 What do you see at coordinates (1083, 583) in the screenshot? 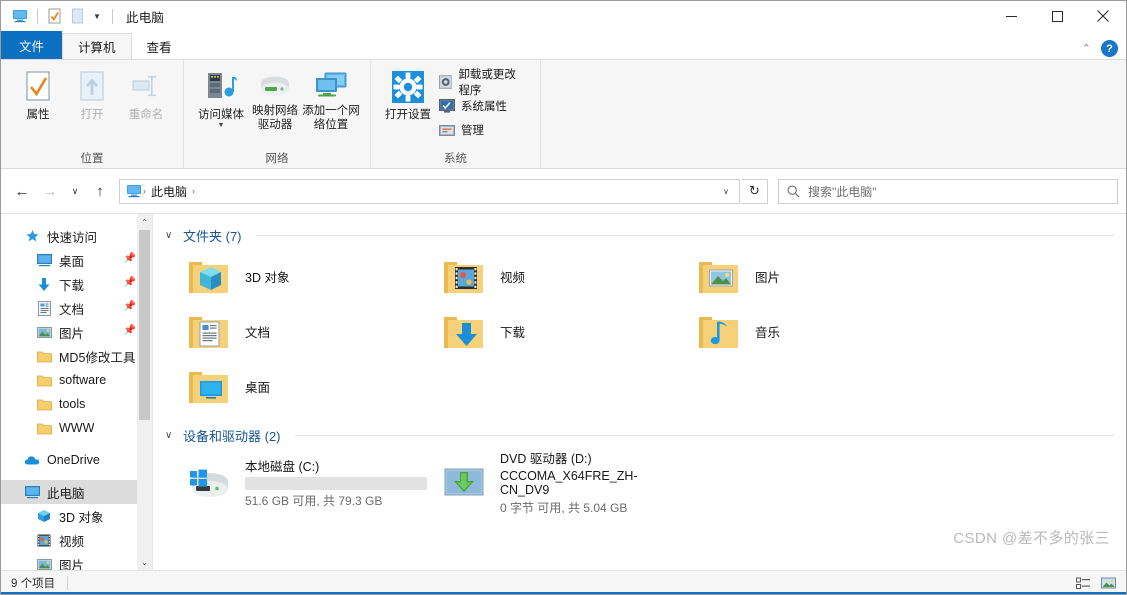
I see `details-view-icon` at bounding box center [1083, 583].